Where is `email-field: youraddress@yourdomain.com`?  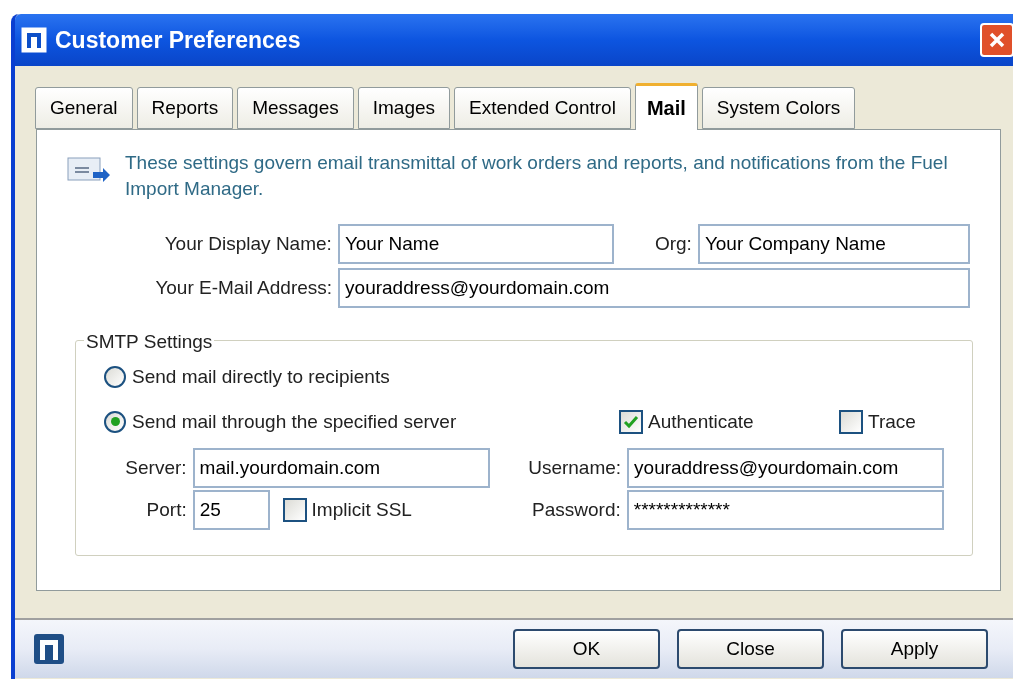 email-field: youraddress@yourdomain.com is located at coordinates (654, 288).